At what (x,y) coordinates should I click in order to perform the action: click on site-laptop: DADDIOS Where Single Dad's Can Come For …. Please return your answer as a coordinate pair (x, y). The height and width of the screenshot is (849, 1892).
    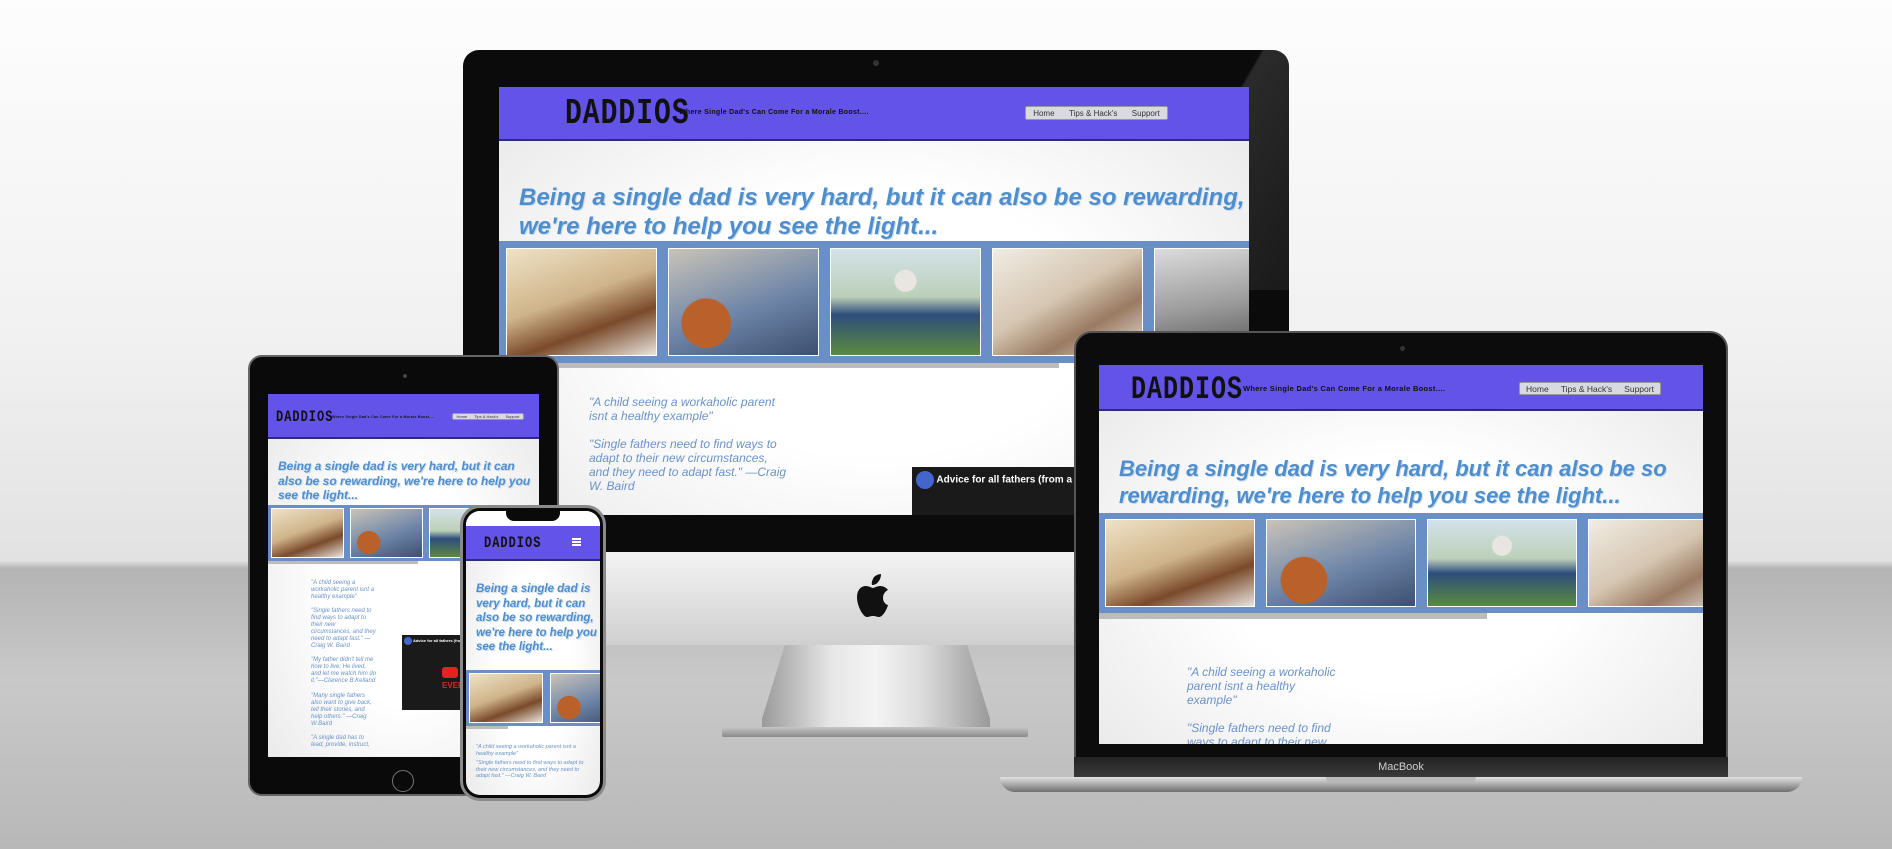
    Looking at the image, I should click on (1401, 554).